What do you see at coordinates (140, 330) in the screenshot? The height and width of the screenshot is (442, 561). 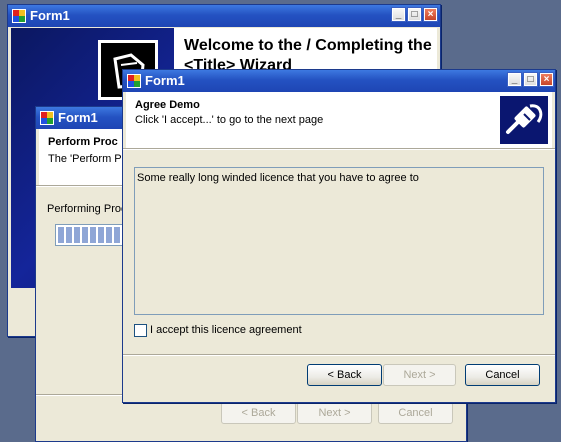 I see `accept-checkbox` at bounding box center [140, 330].